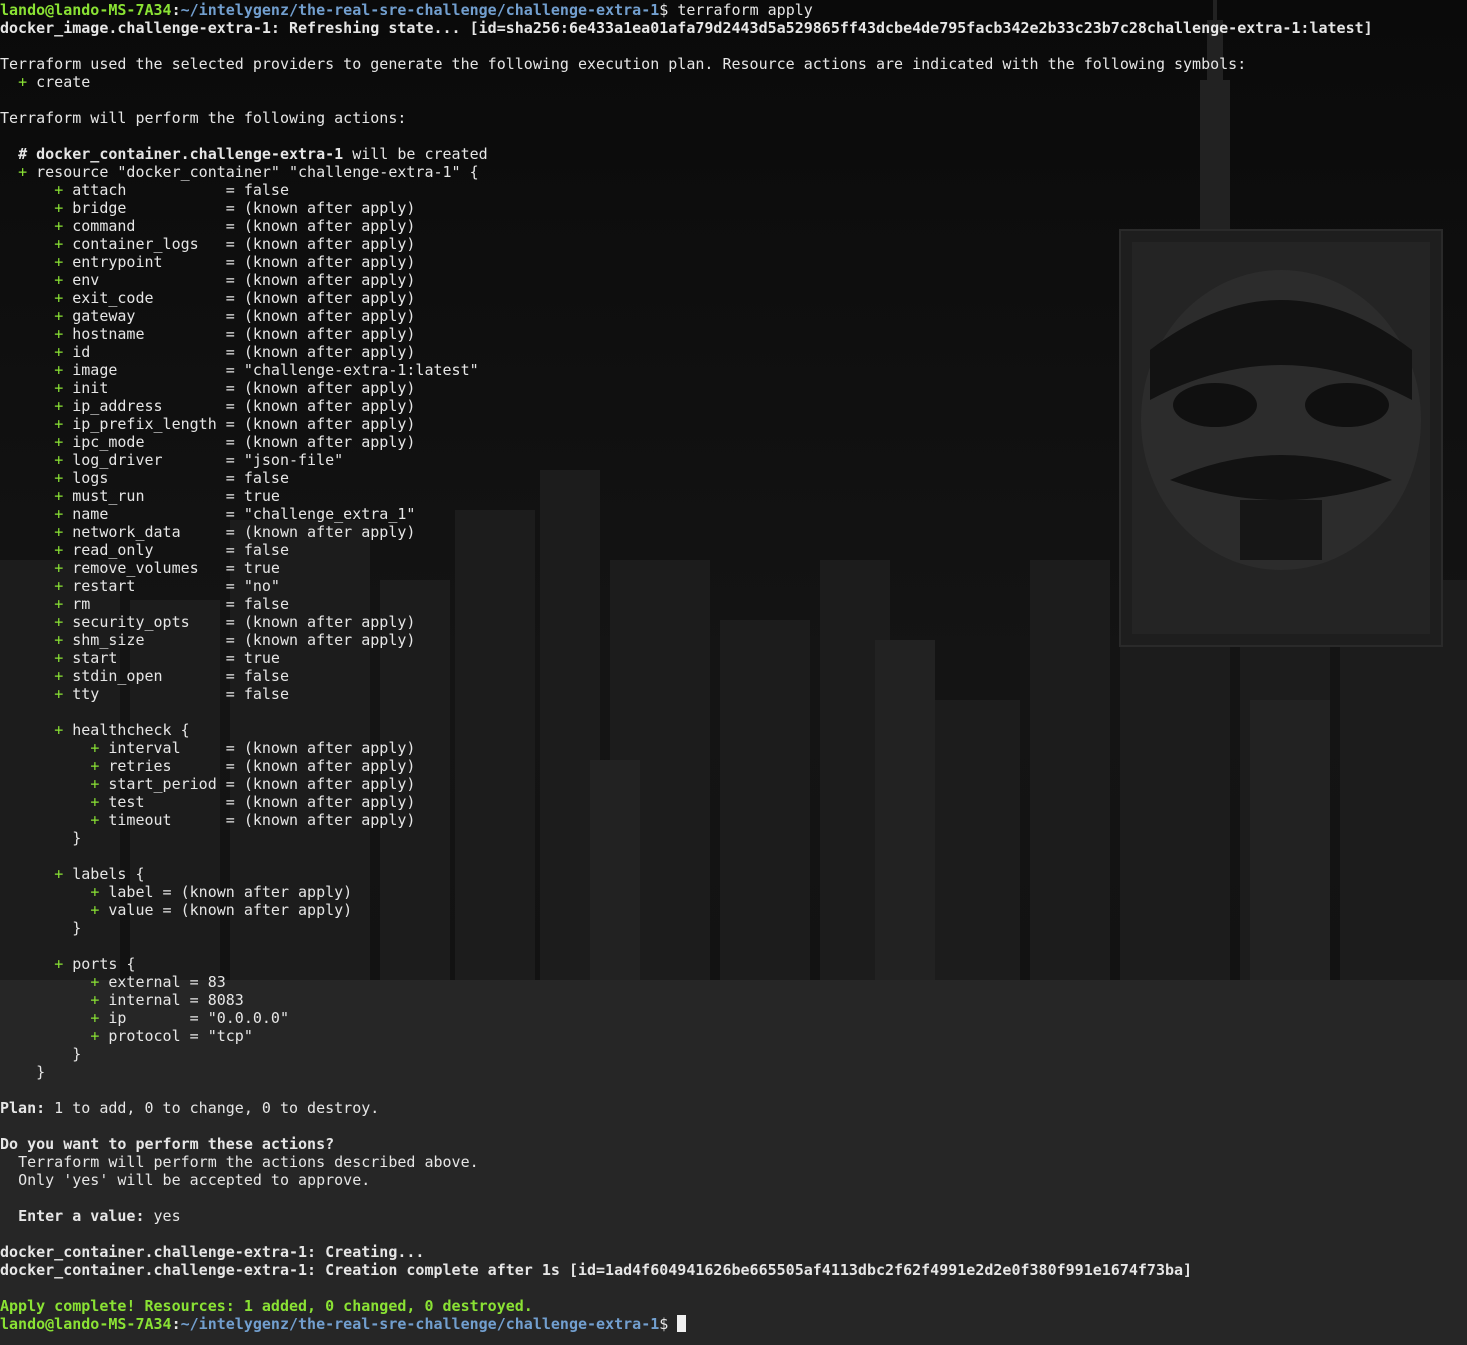 Image resolution: width=1467 pixels, height=1345 pixels. I want to click on attribute-line: + shm_size = (known after apply), so click(733, 640).